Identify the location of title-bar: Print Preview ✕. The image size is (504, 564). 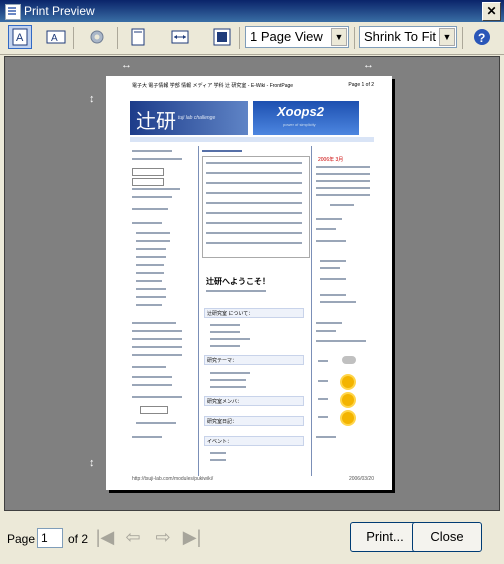
(252, 11).